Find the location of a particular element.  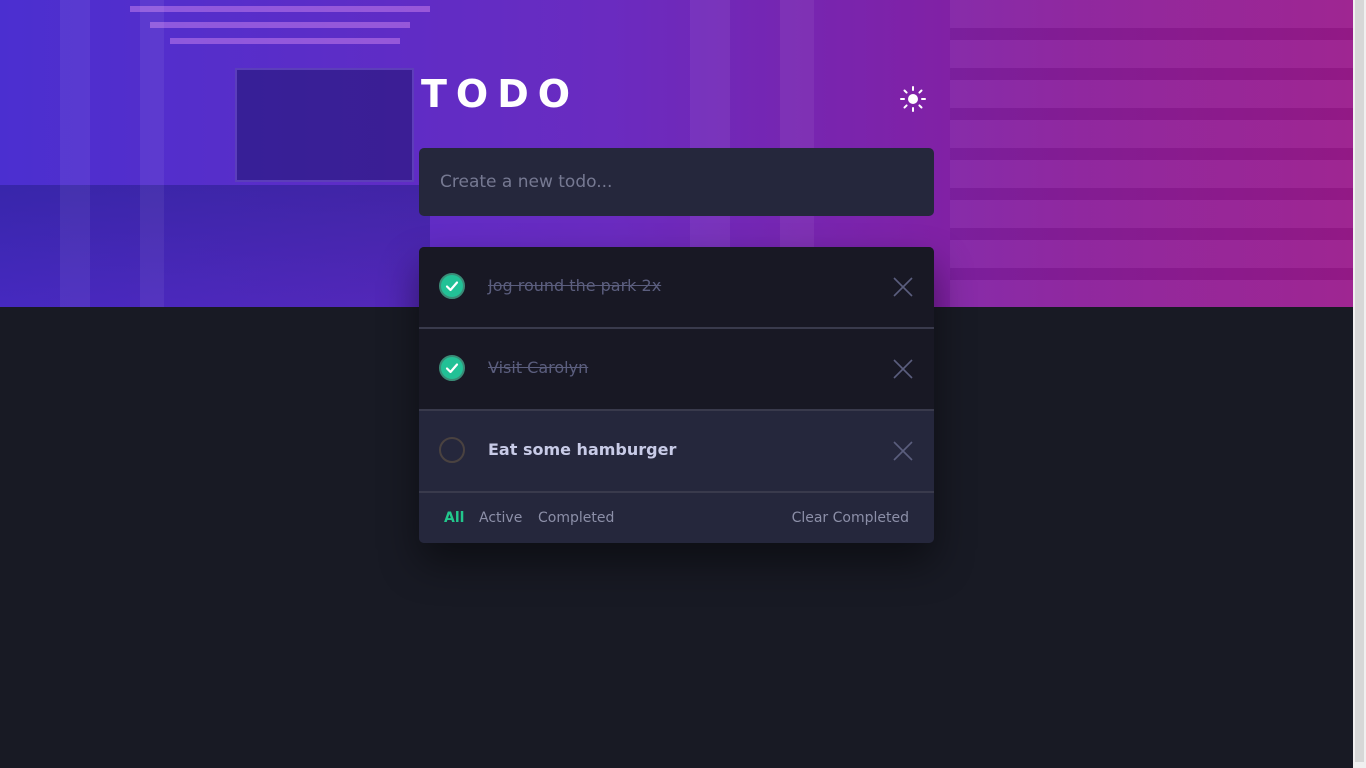

todo-item: Jog round the park 2x is located at coordinates (676, 288).